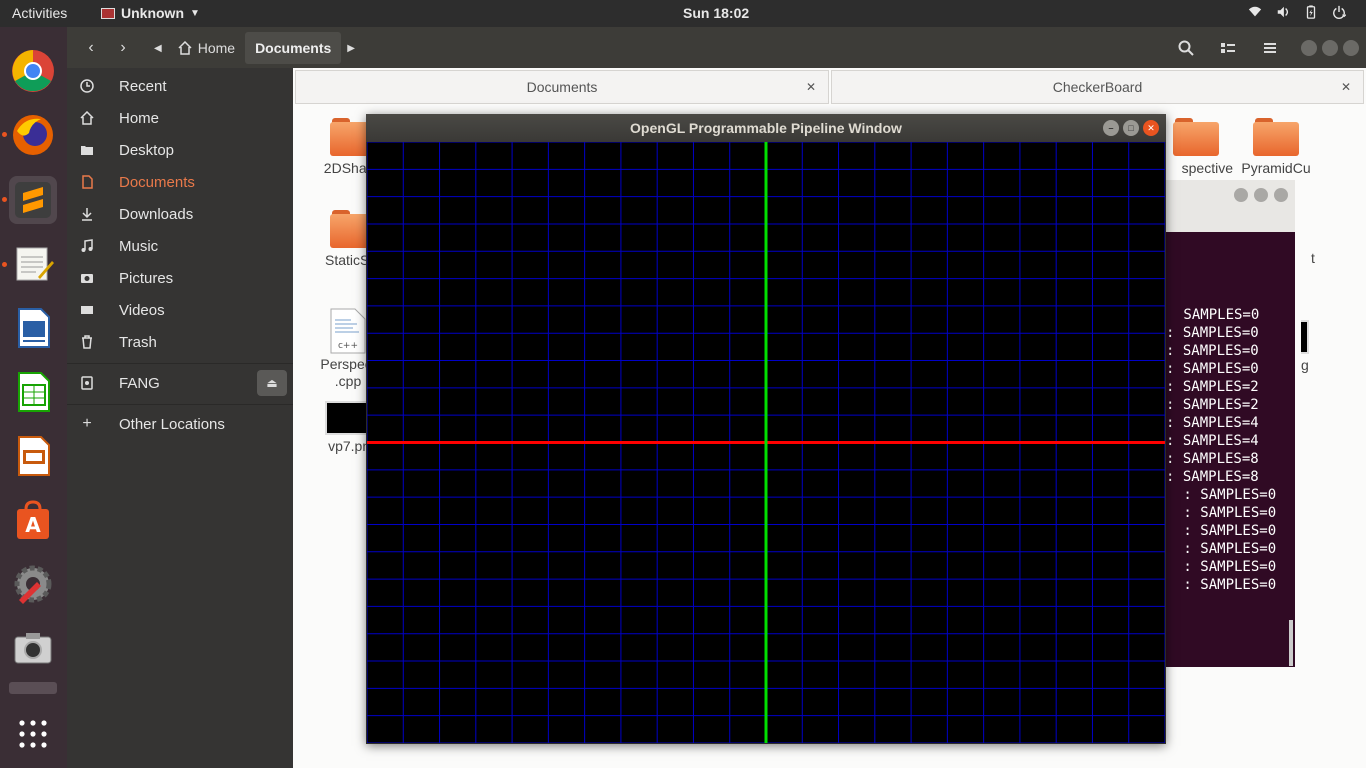 Image resolution: width=1366 pixels, height=768 pixels. Describe the element at coordinates (180, 214) in the screenshot. I see `sidebar-item-downloads: Downloads` at that location.